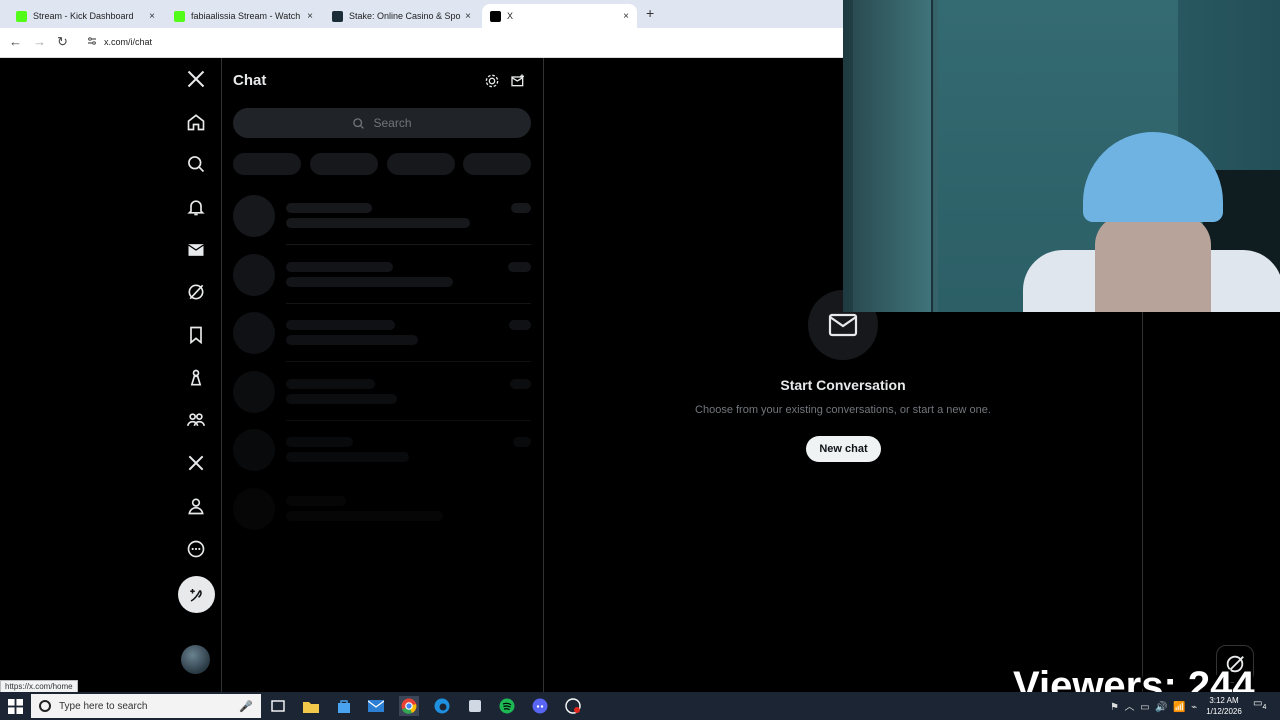 The height and width of the screenshot is (720, 1280). I want to click on site-info-icon, so click(92, 41).